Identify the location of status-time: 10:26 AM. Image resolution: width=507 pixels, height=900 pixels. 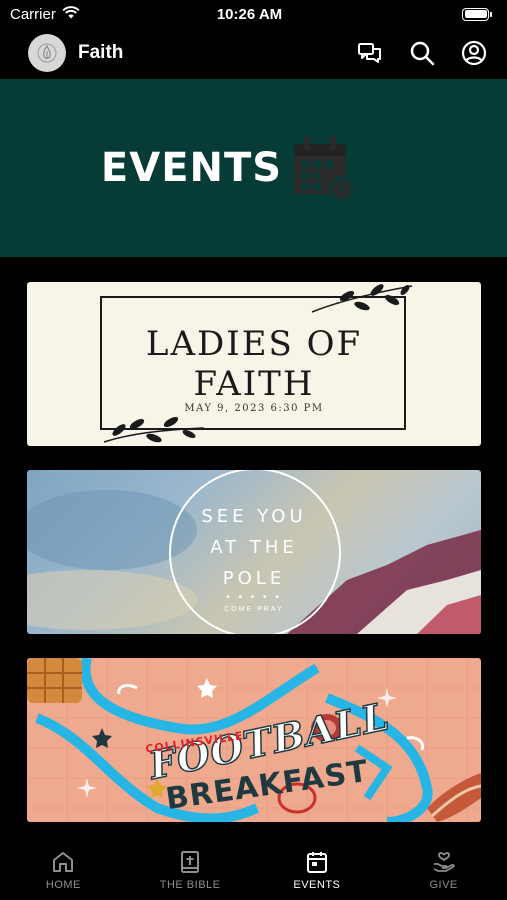
(249, 14).